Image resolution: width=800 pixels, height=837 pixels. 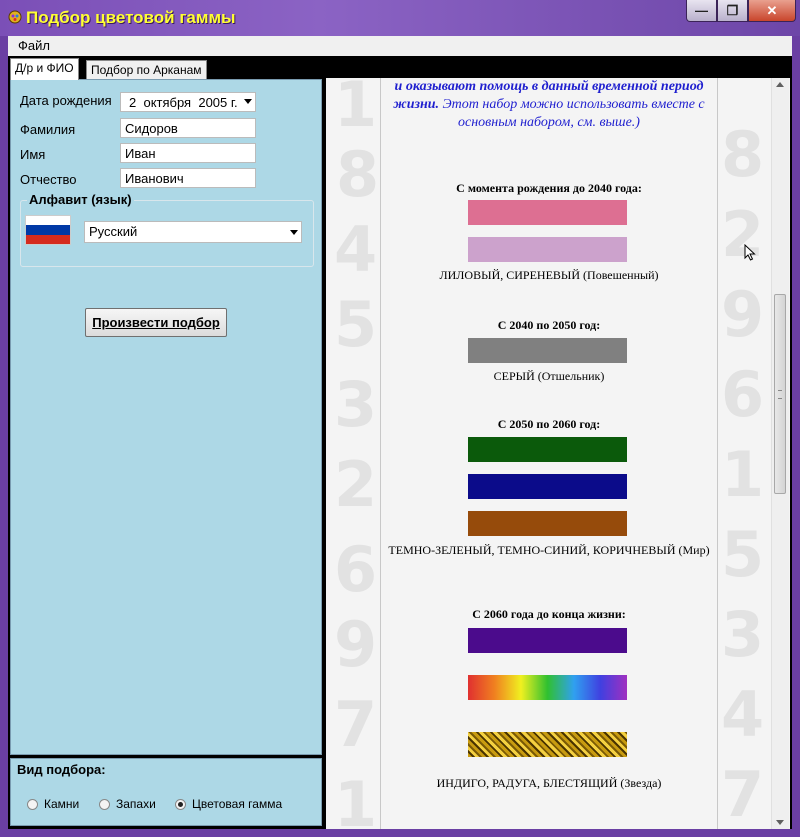 What do you see at coordinates (188, 128) in the screenshot?
I see `surname-field: Сидоров` at bounding box center [188, 128].